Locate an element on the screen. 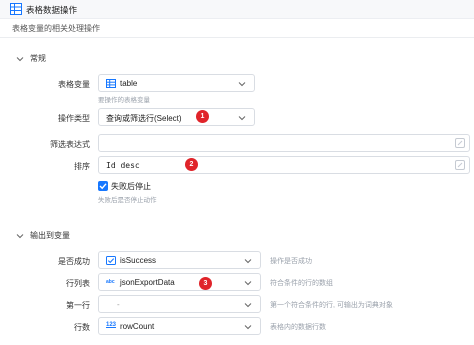  sort-input: Id desc is located at coordinates (284, 165).